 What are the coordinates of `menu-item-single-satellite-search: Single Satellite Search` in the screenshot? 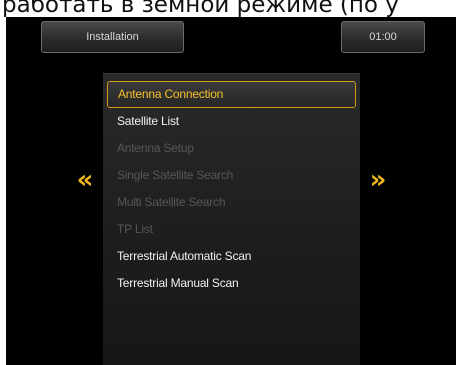 It's located at (175, 175).